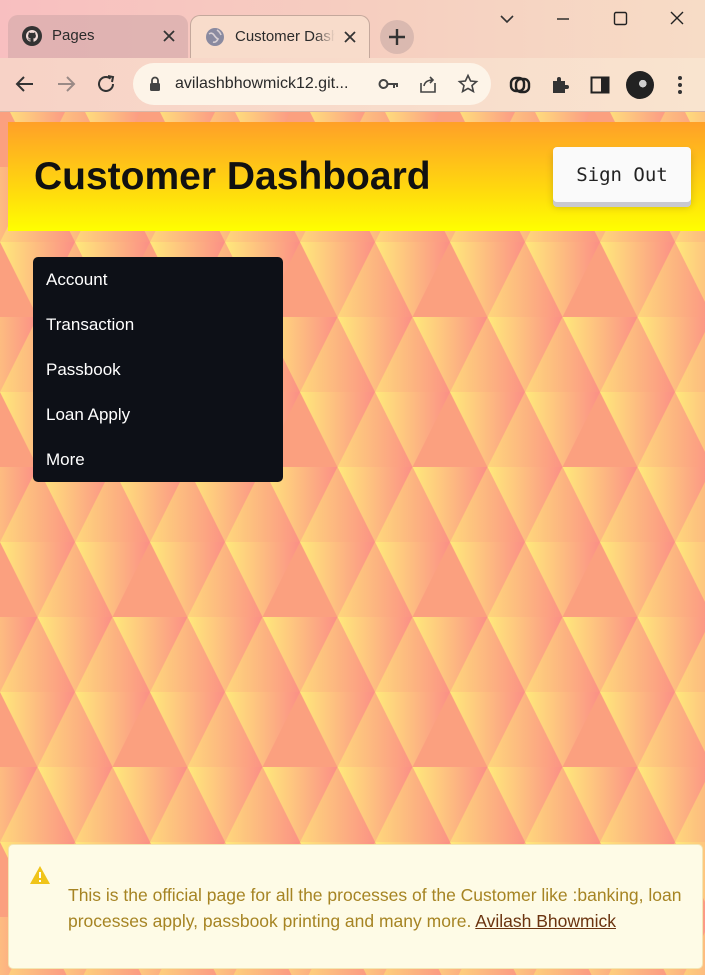 The height and width of the screenshot is (975, 705). I want to click on nav-item-transaction: Transaction, so click(158, 324).